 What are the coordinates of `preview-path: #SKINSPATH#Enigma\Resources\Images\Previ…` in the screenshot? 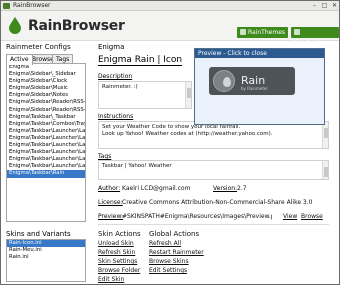 It's located at (197, 216).